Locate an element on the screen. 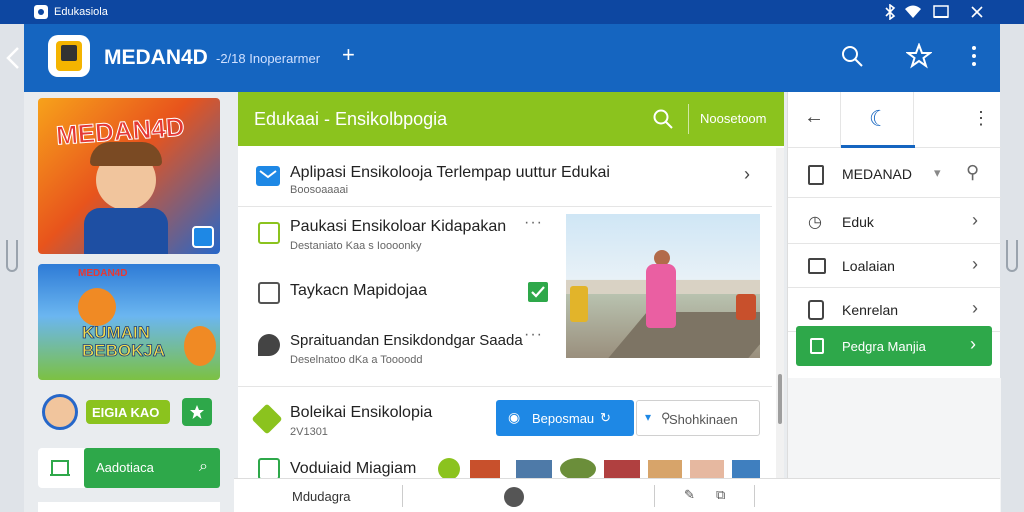  child-photo is located at coordinates (663, 286).